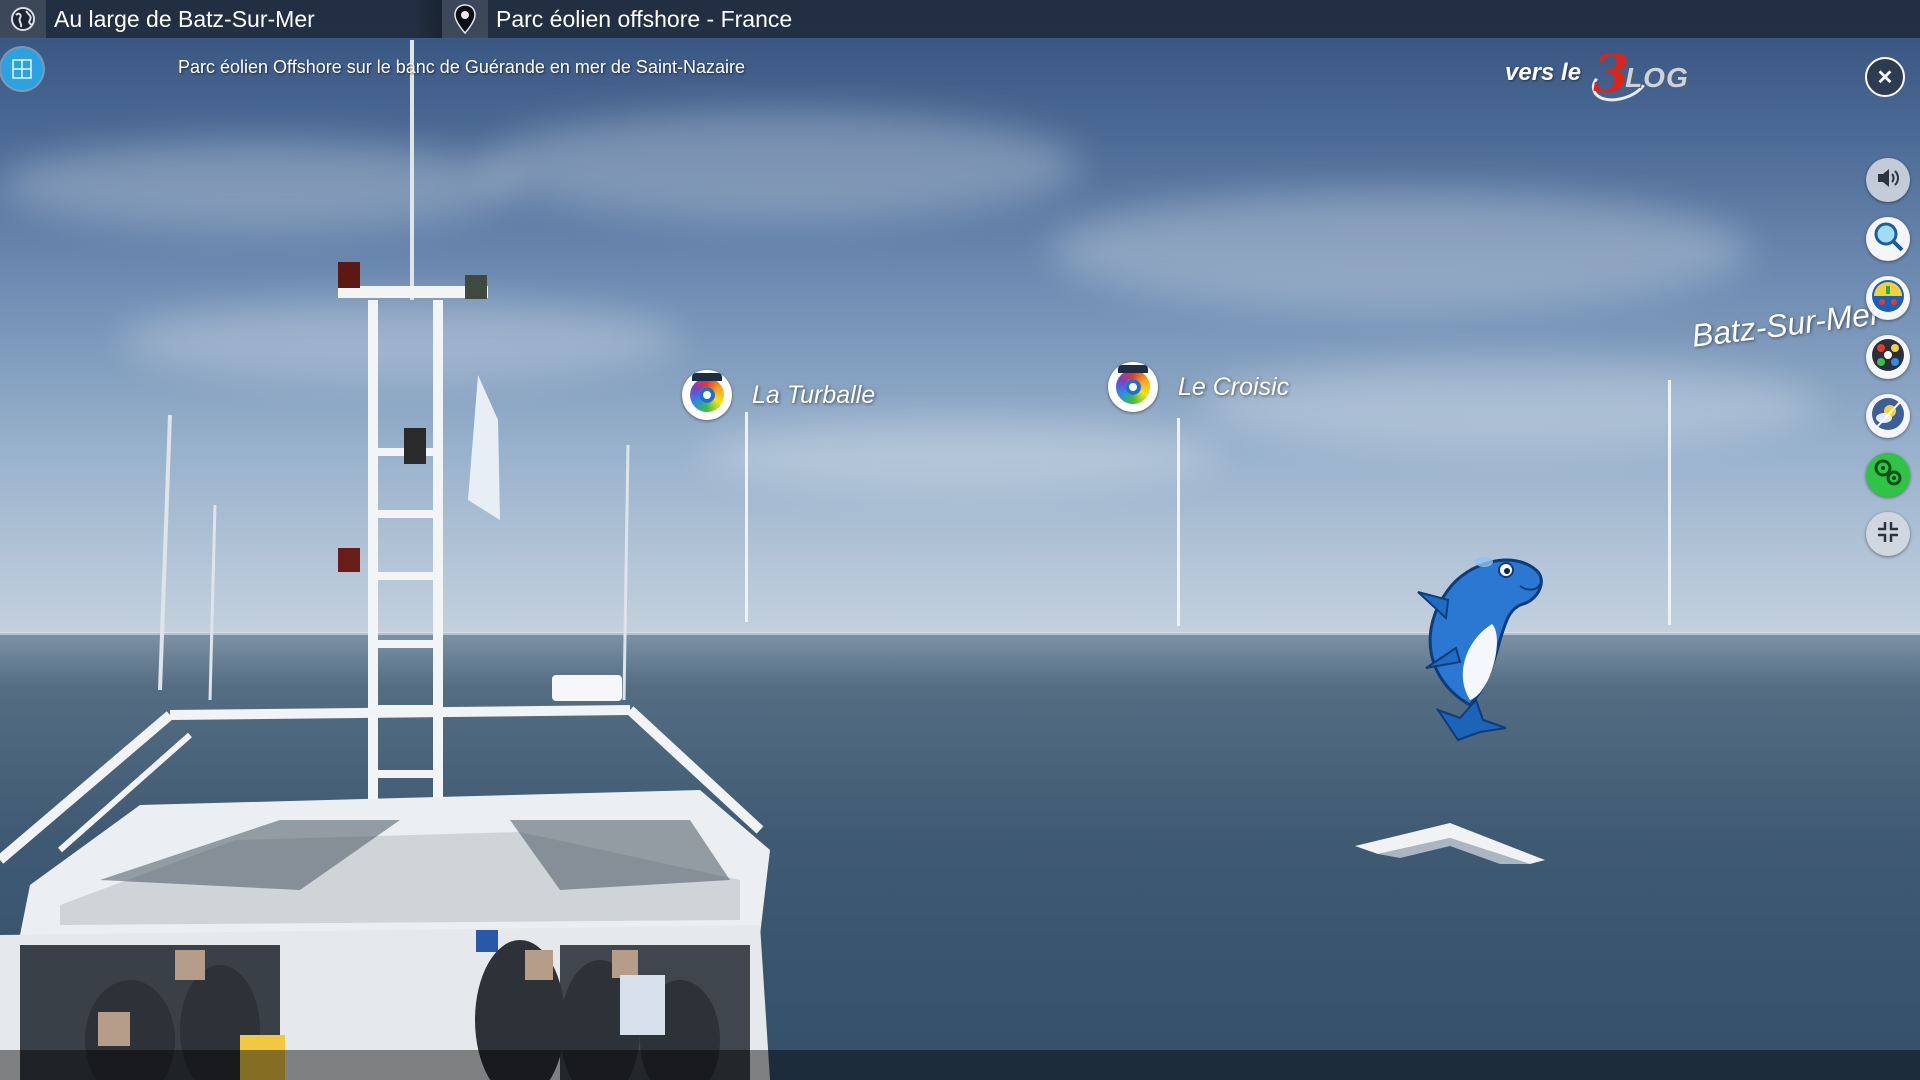 The width and height of the screenshot is (1920, 1080). I want to click on magnifier-icon, so click(1888, 239).